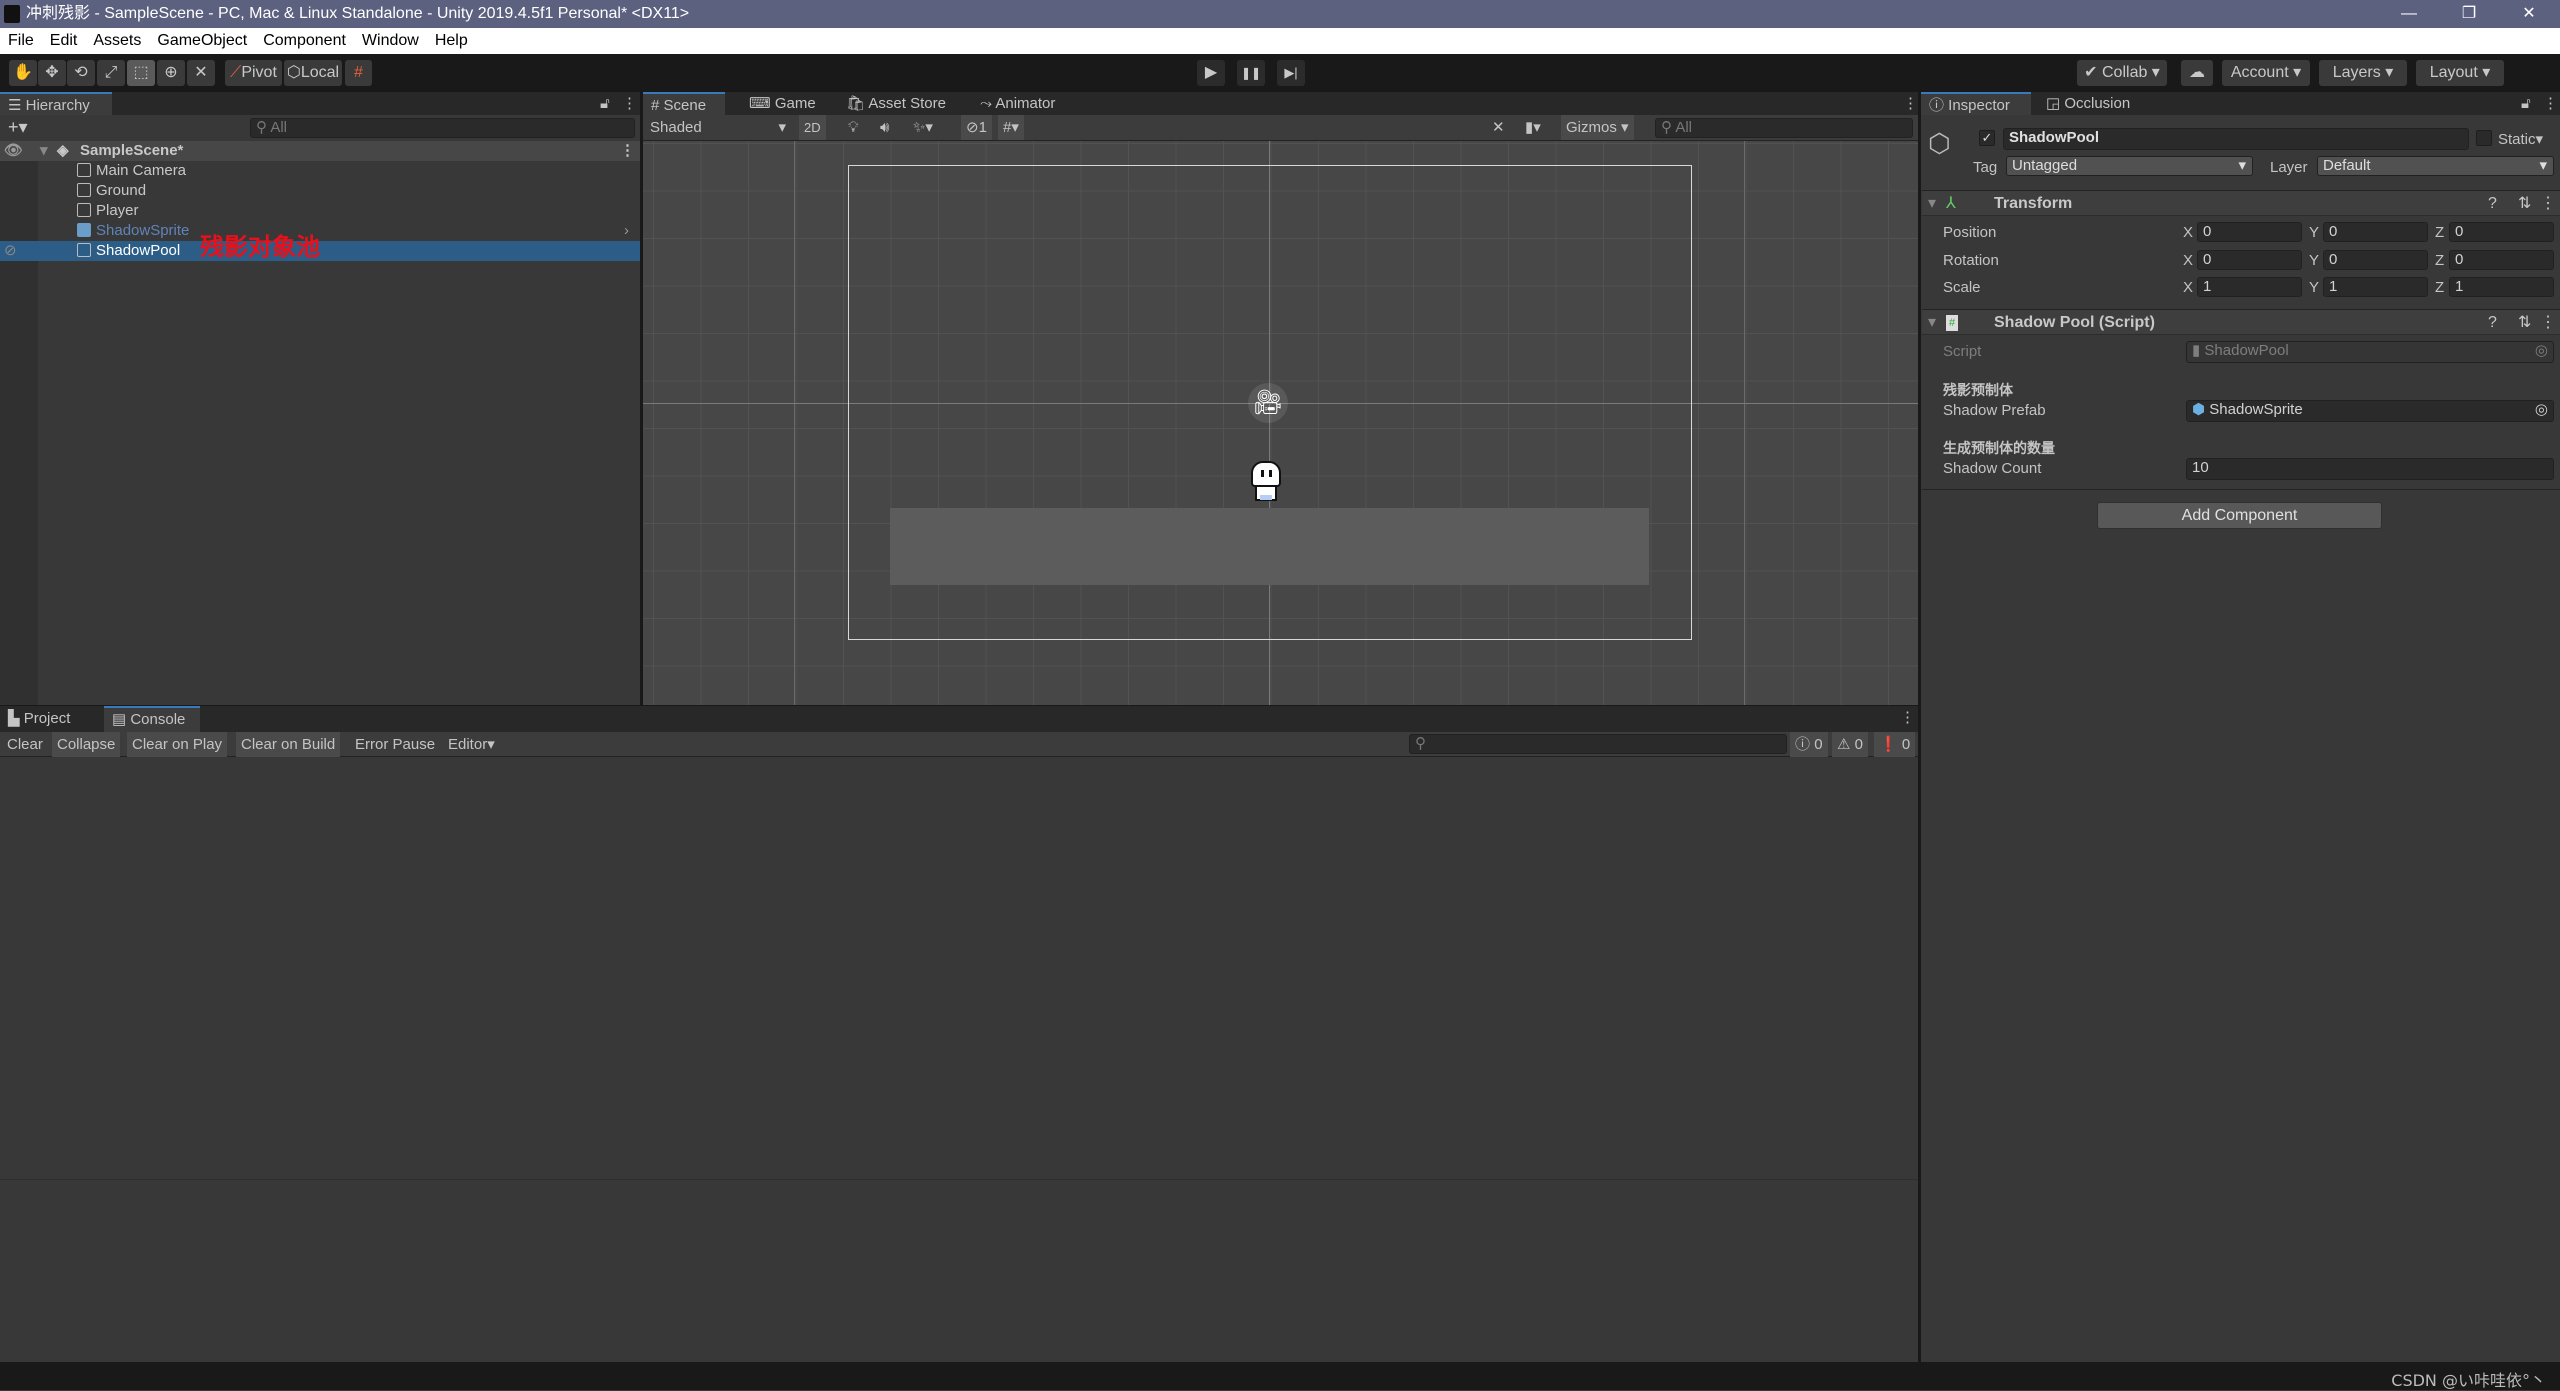 The image size is (2560, 1391). Describe the element at coordinates (201, 73) in the screenshot. I see `custom-tool-icon: ✕` at that location.